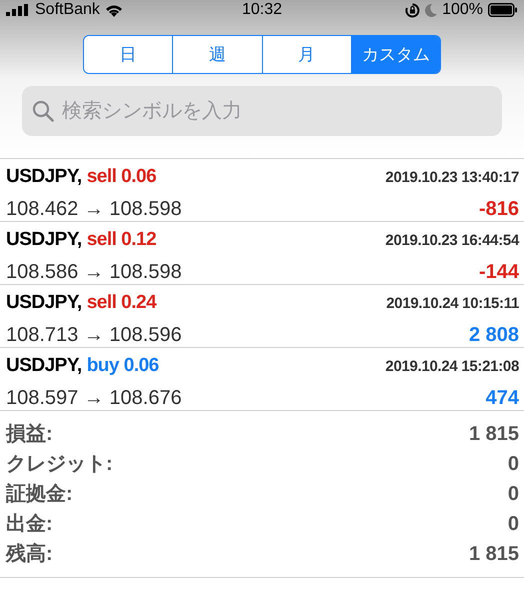 The image size is (524, 594). What do you see at coordinates (431, 10) in the screenshot?
I see `moon-icon` at bounding box center [431, 10].